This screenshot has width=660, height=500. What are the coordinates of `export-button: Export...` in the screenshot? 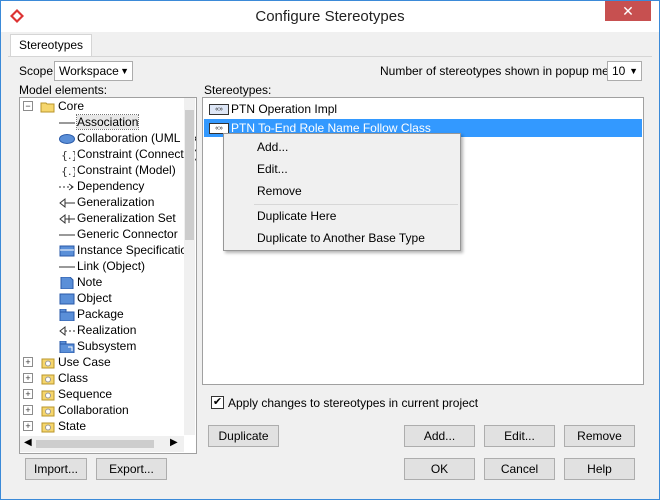 It's located at (131, 469).